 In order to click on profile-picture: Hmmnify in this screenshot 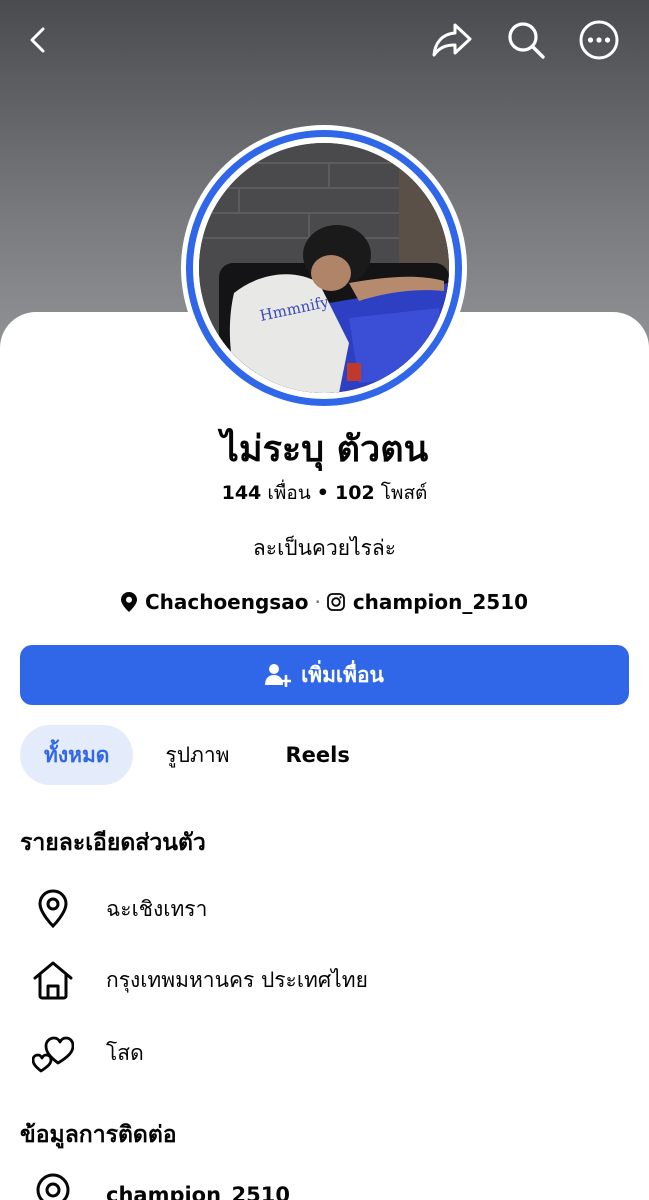, I will do `click(324, 268)`.